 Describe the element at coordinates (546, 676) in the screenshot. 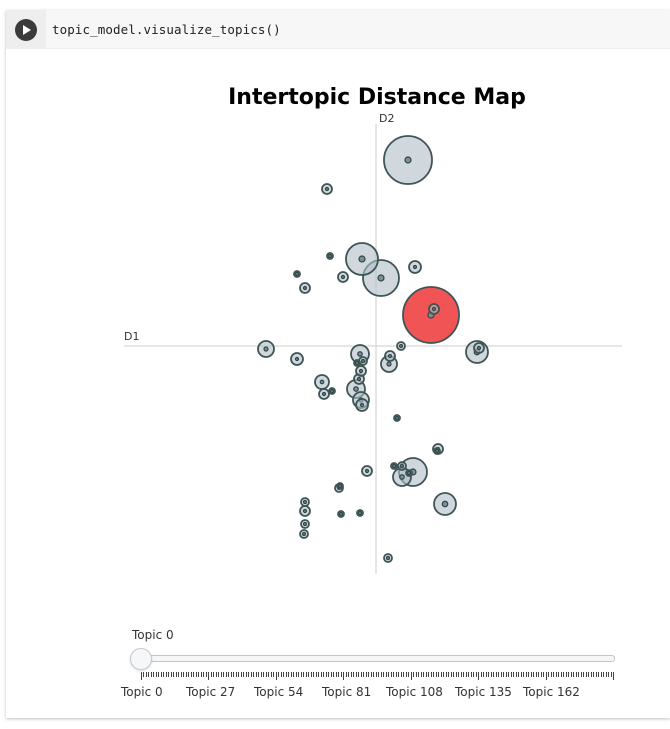

I see `slider-major-tick` at that location.